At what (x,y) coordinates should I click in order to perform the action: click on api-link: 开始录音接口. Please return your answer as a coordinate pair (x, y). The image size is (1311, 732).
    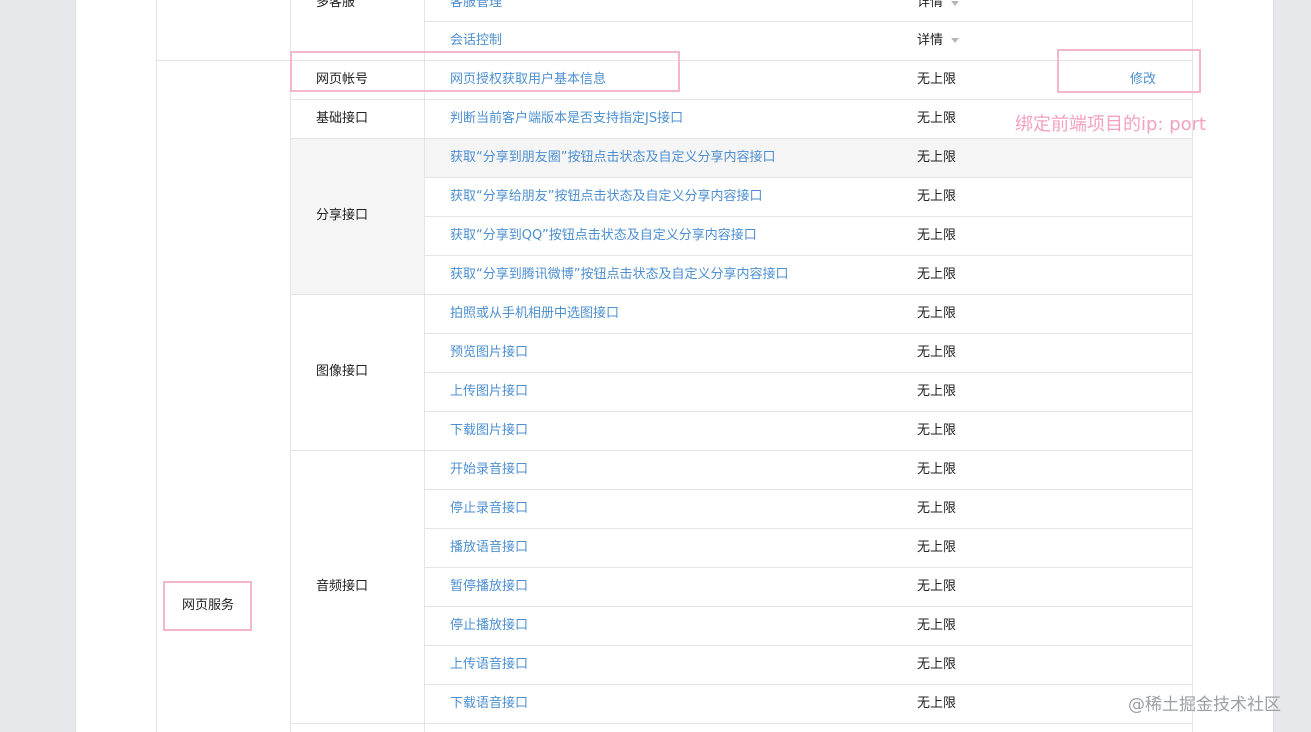
    Looking at the image, I should click on (489, 470).